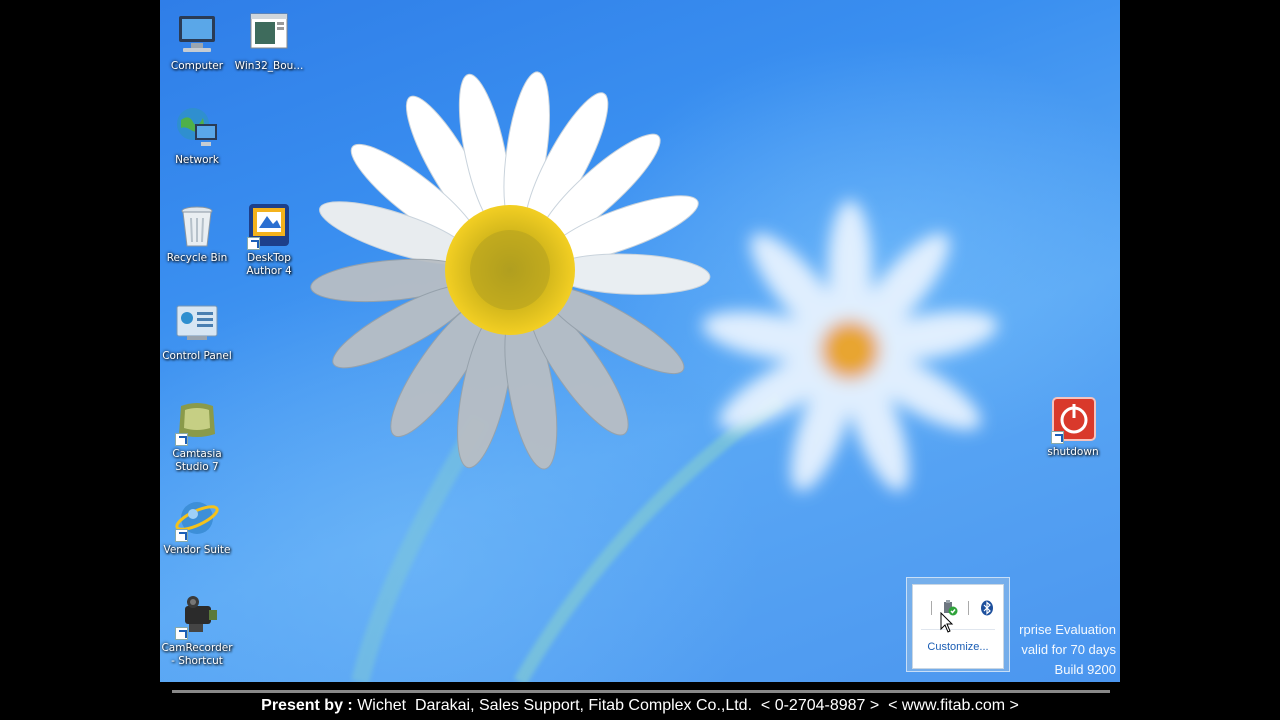 The width and height of the screenshot is (1280, 720). I want to click on desktop-icon-label: Recycle Bin, so click(197, 258).